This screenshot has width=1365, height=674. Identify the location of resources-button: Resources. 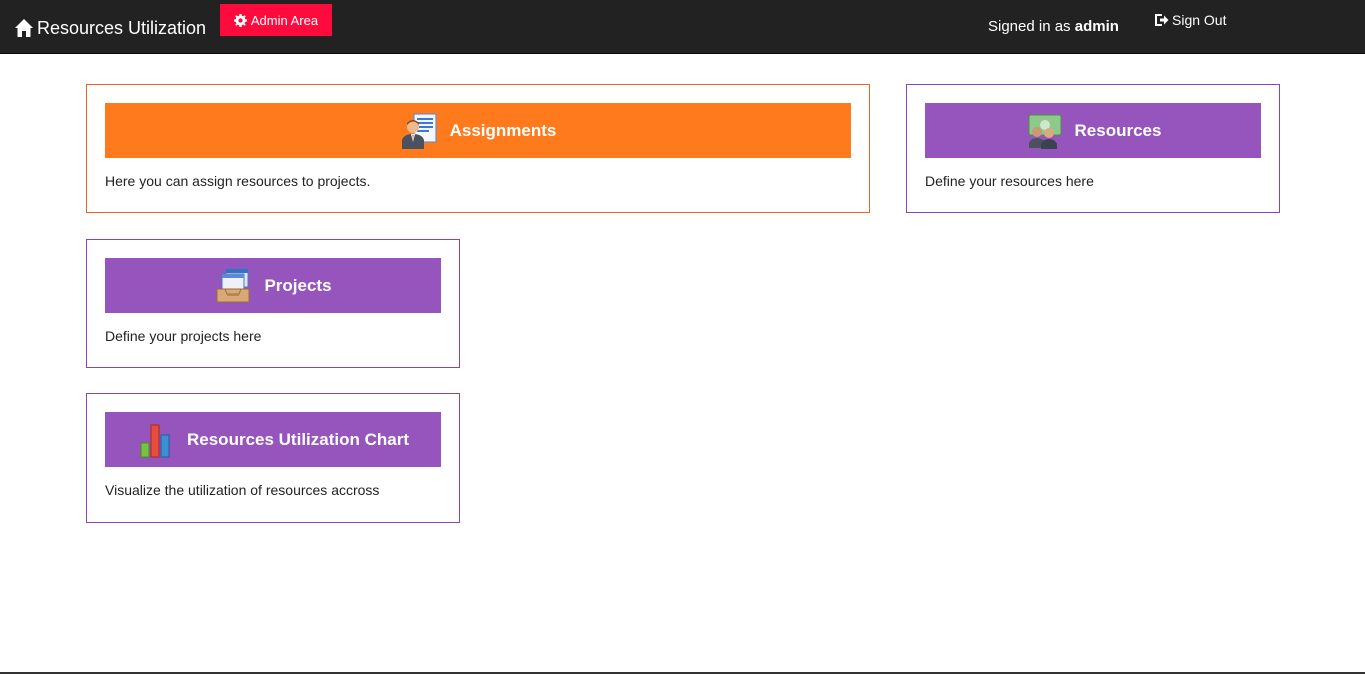
(1093, 130).